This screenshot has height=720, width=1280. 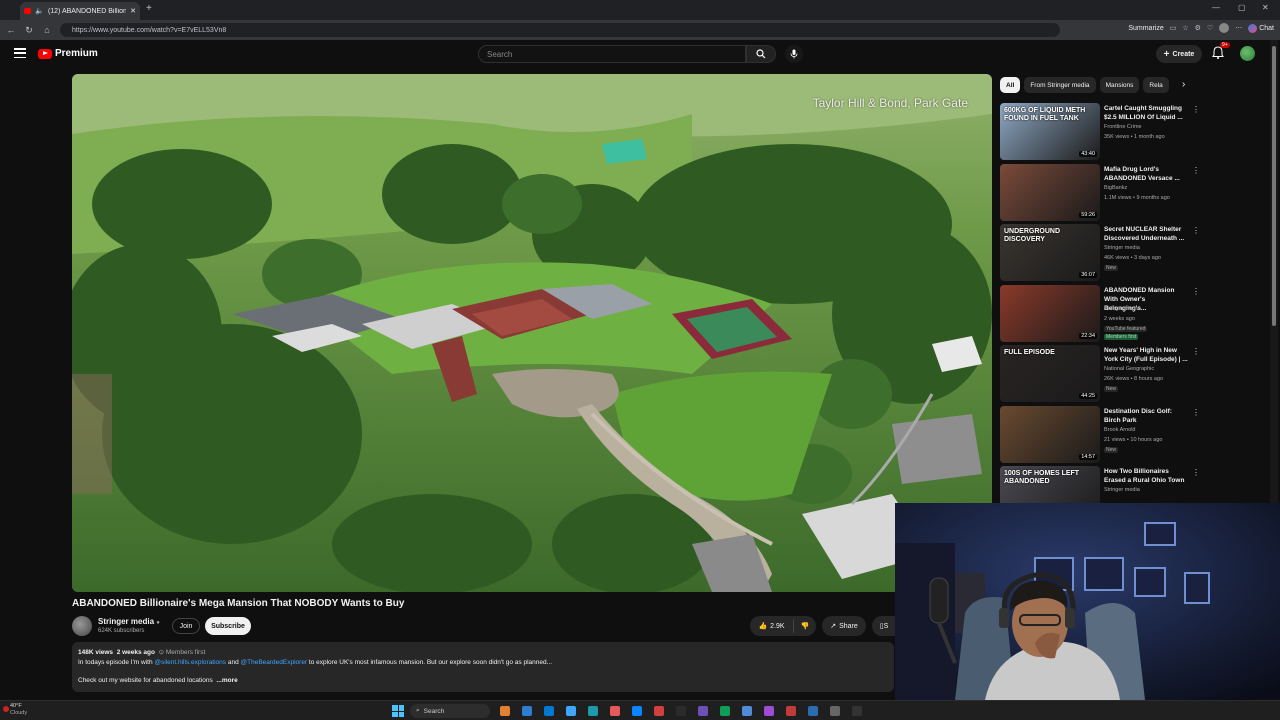 I want to click on save-button: ▯ S, so click(x=884, y=626).